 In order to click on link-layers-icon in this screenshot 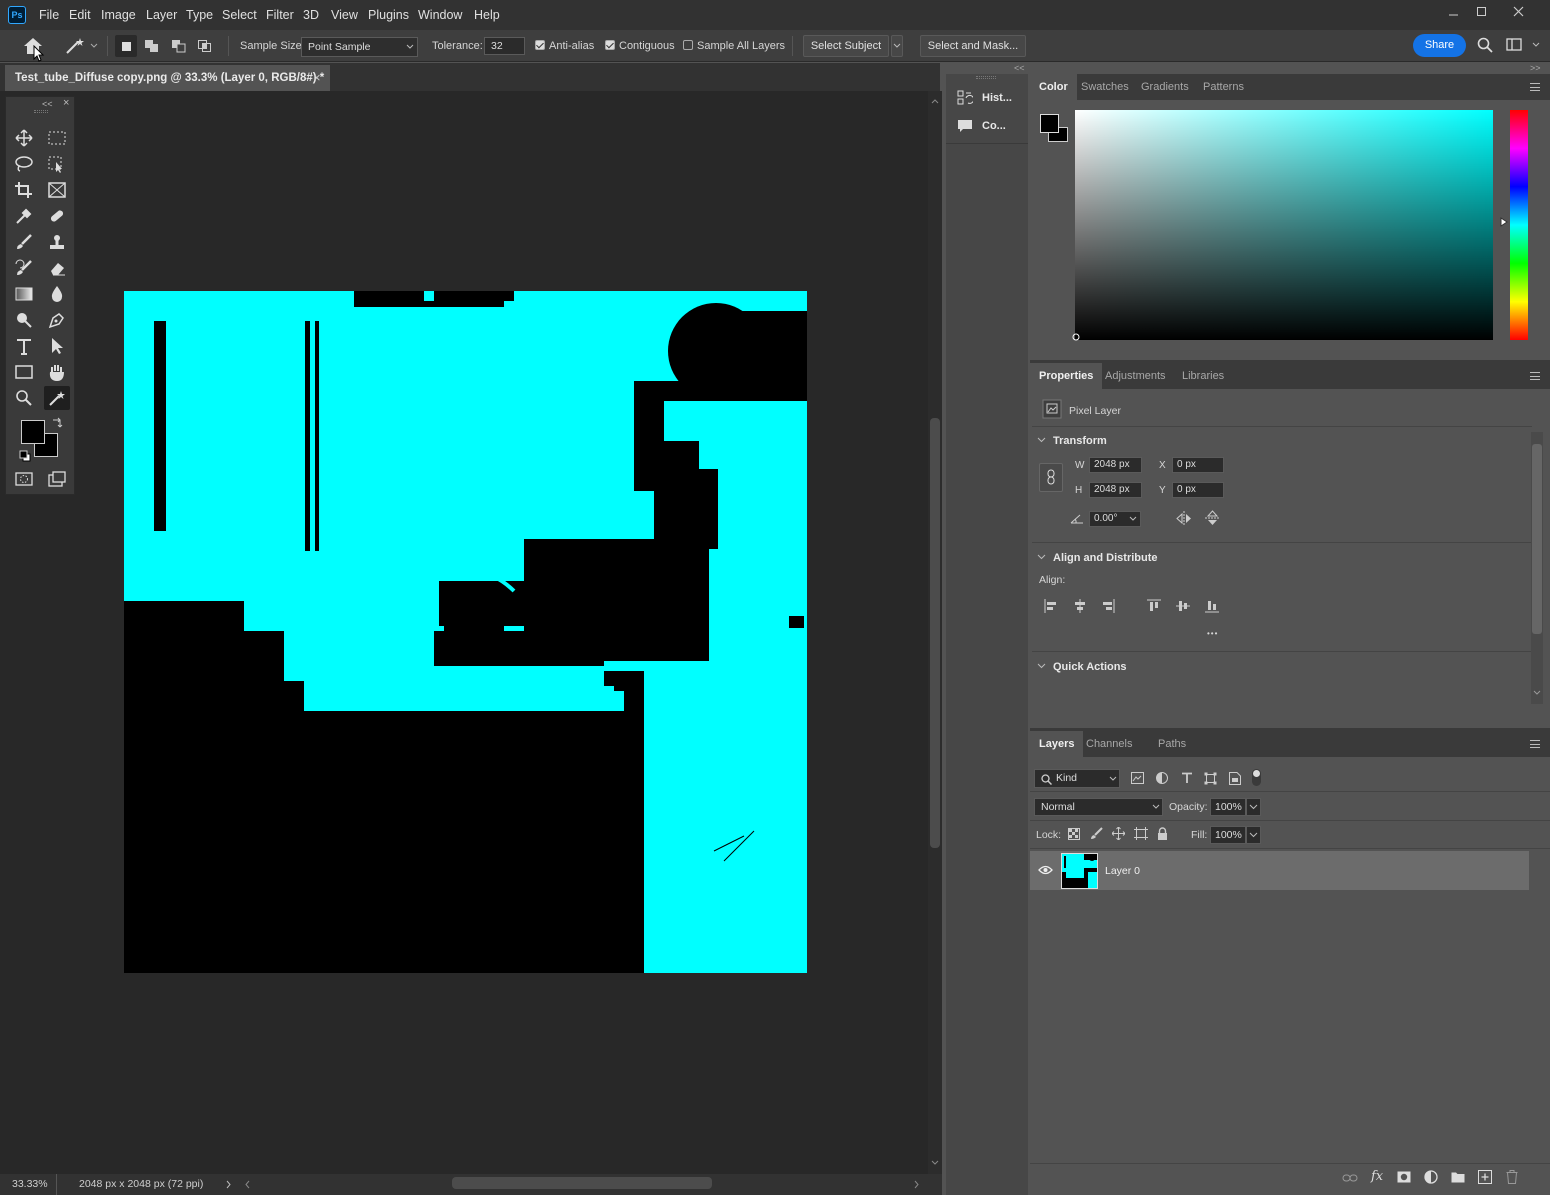, I will do `click(1350, 1178)`.